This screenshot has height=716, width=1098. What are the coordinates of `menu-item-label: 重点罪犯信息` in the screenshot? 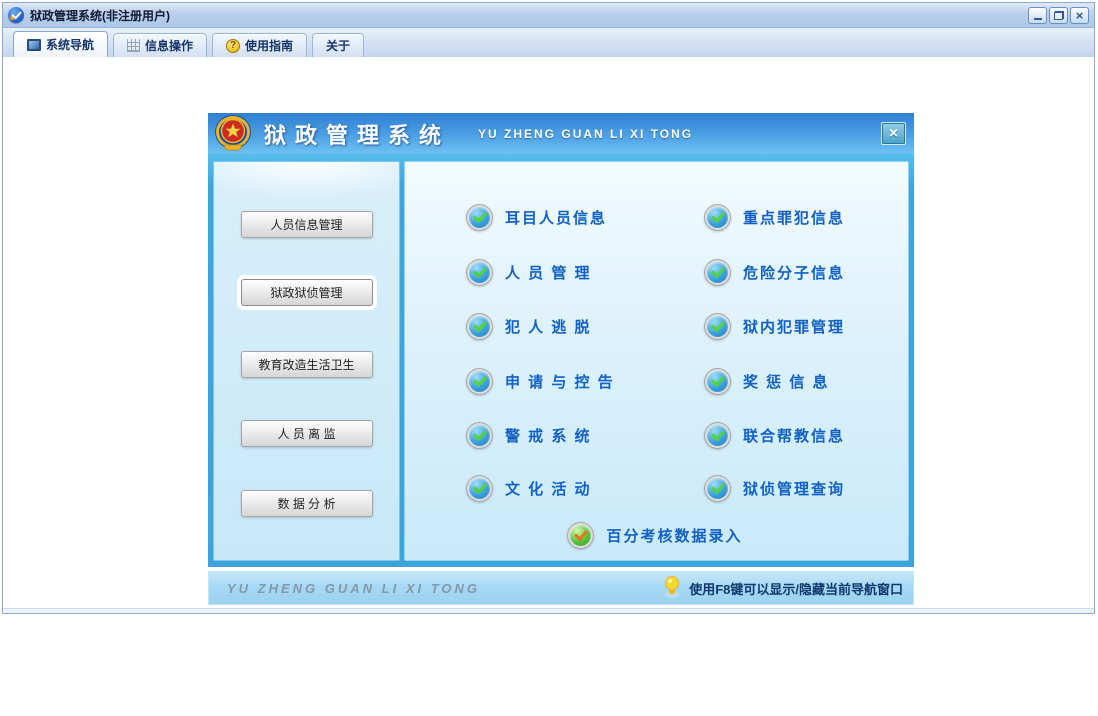 It's located at (794, 218).